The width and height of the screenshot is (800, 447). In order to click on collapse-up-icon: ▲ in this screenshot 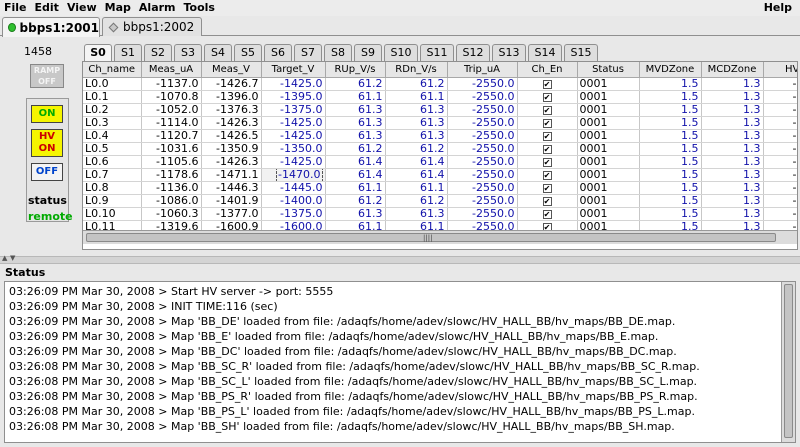, I will do `click(4, 258)`.